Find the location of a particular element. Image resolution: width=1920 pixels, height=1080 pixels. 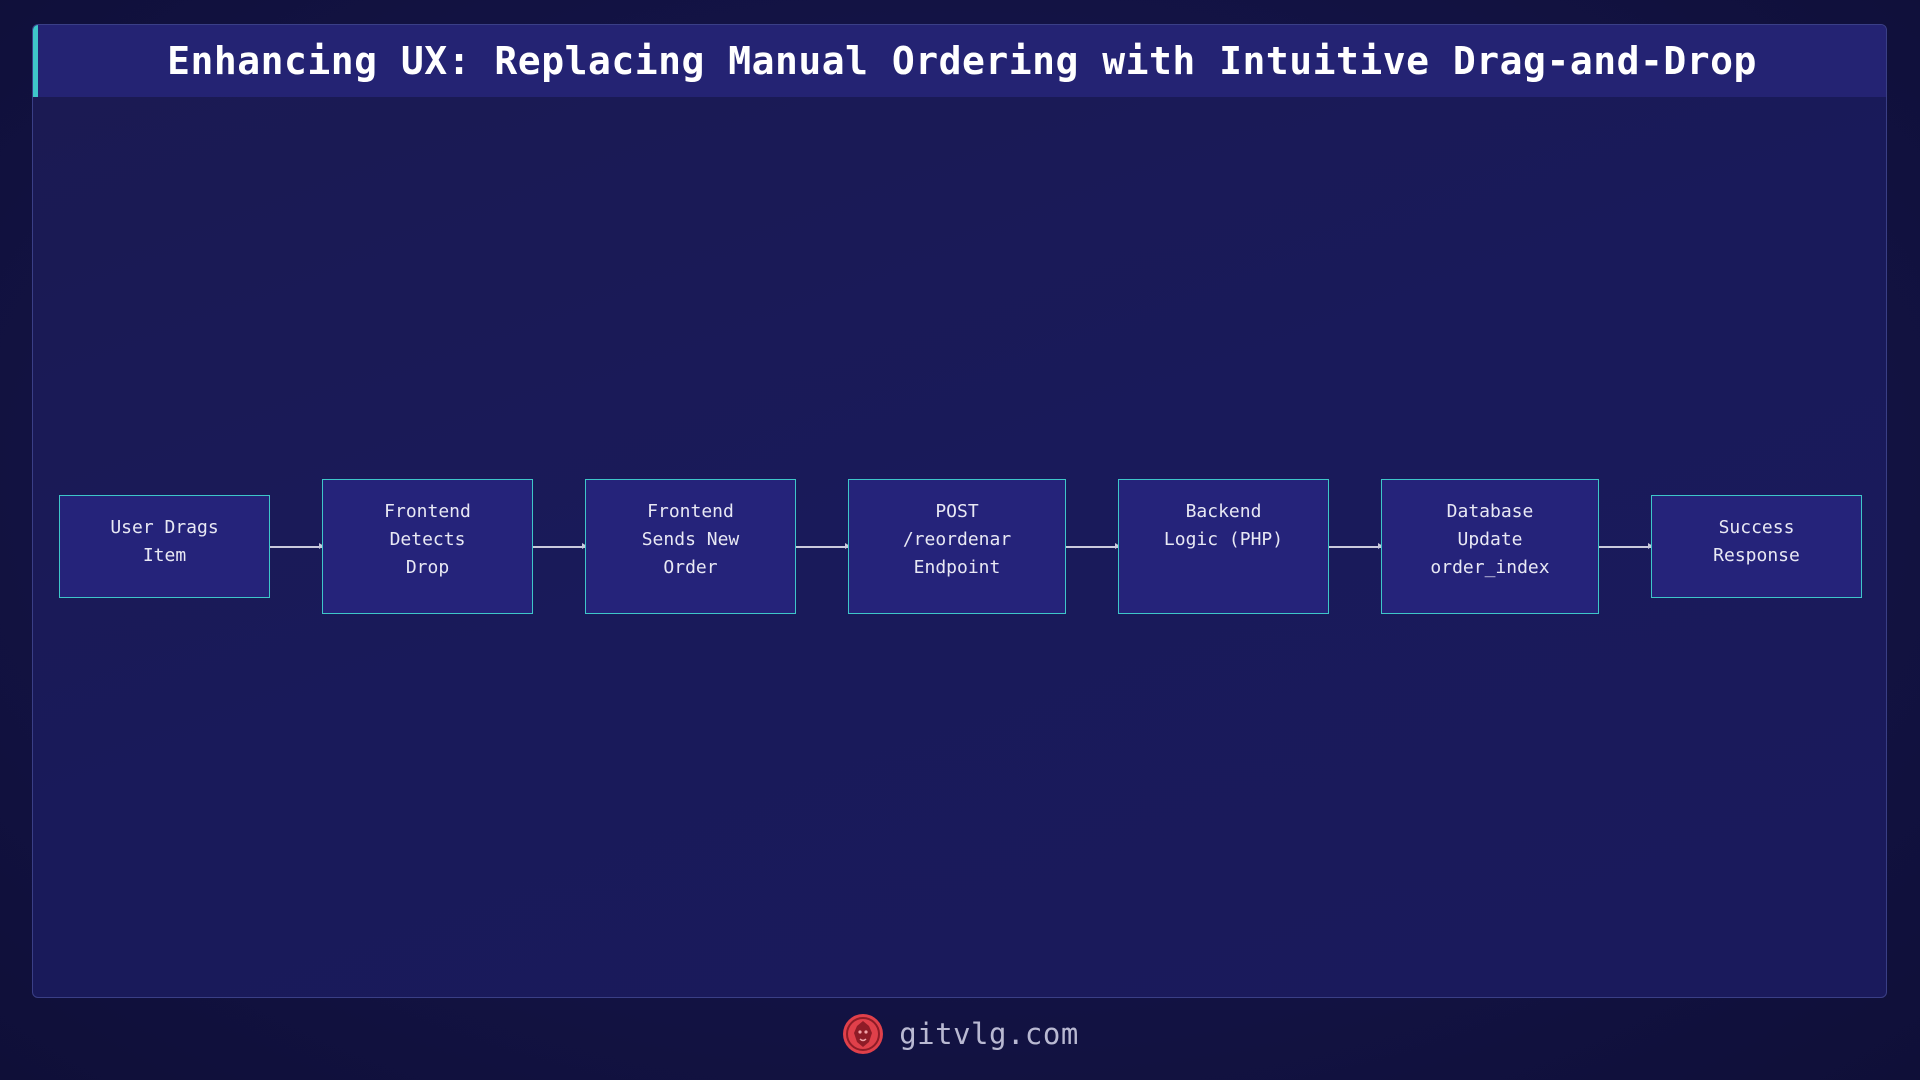

footer: gitvlg.com is located at coordinates (960, 1034).